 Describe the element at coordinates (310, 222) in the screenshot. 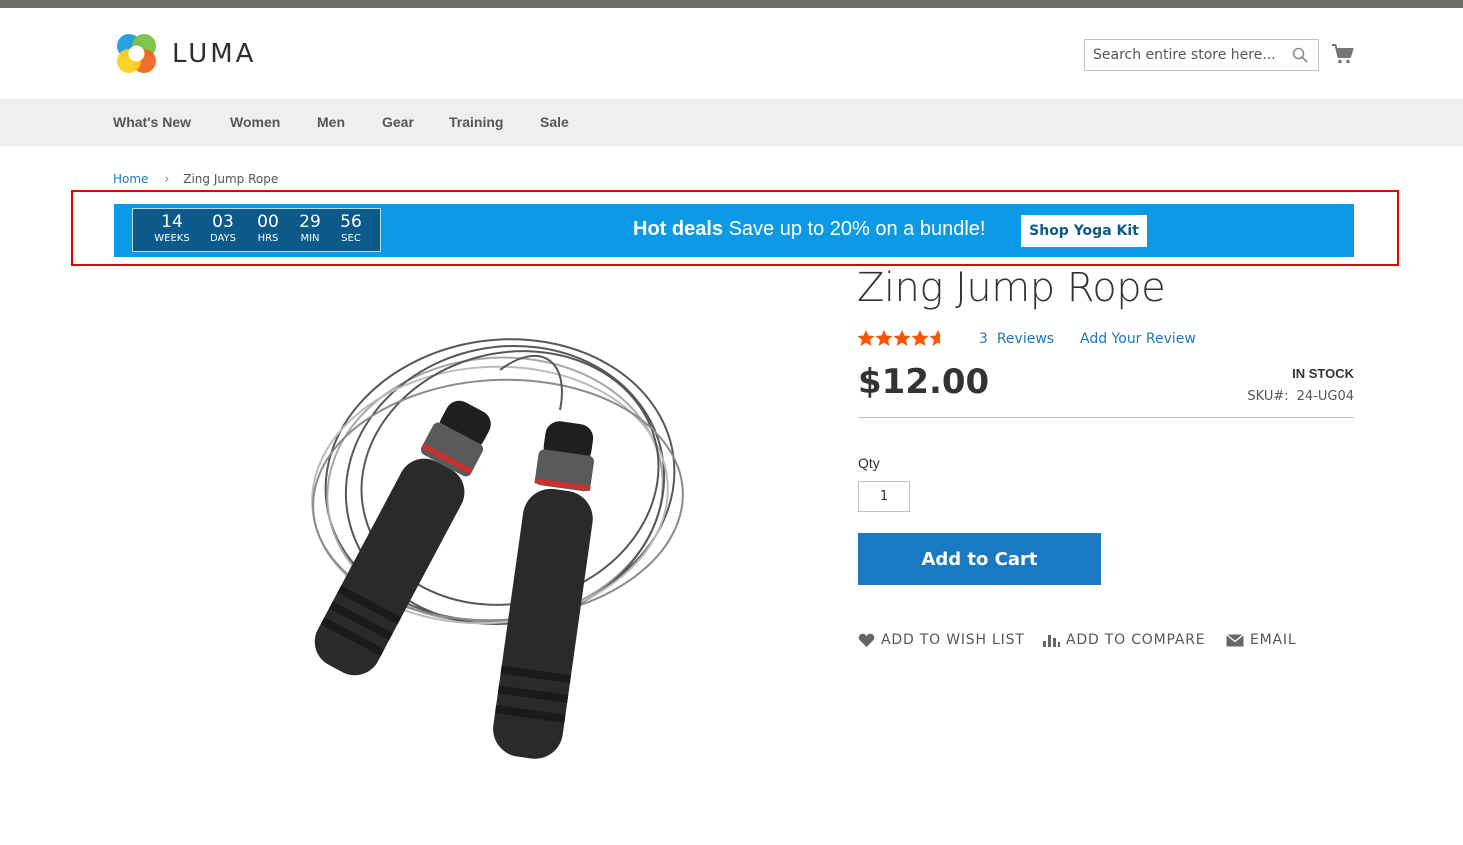

I see `countdown-minutes-value: 29` at that location.